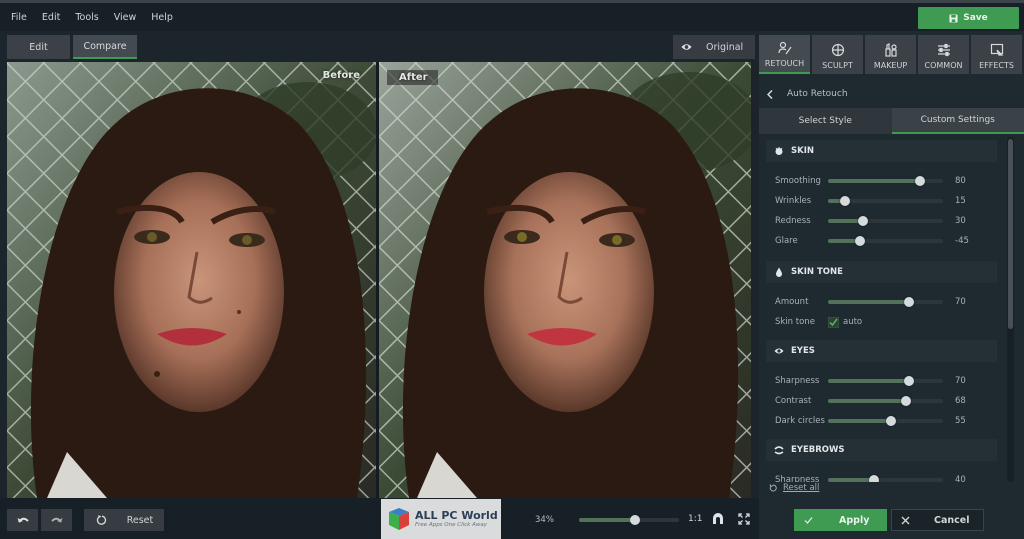 The image size is (1024, 539). I want to click on smoothing-slider, so click(885, 181).